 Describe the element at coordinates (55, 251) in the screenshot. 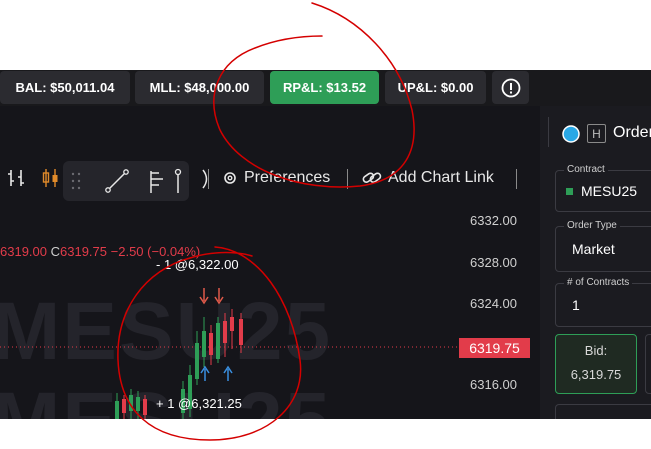

I see `ohlc-close-label: C` at that location.